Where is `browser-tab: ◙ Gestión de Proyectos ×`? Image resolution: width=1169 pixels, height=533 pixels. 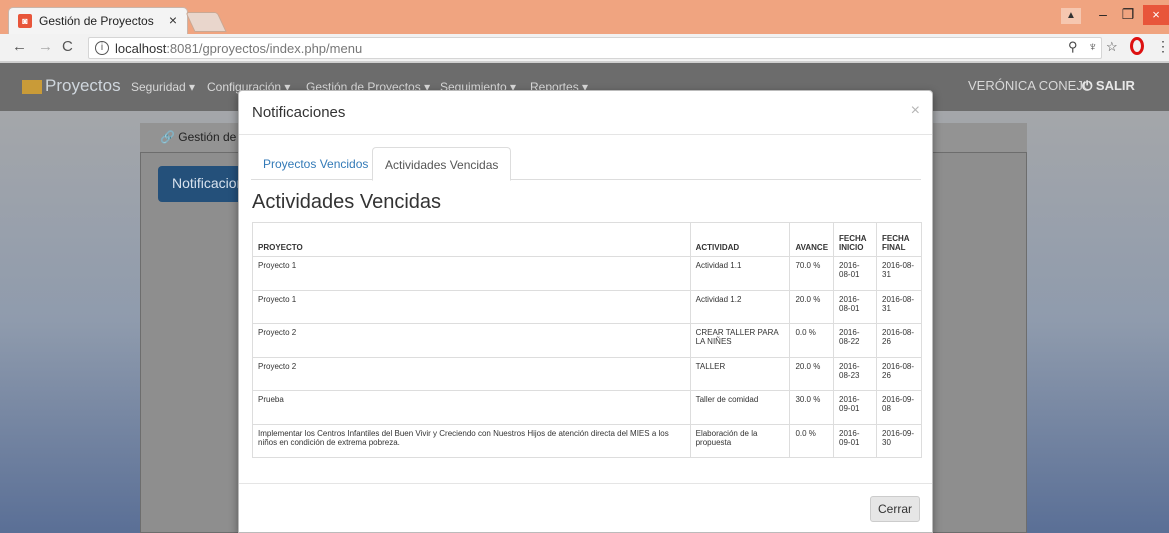 browser-tab: ◙ Gestión de Proyectos × is located at coordinates (98, 20).